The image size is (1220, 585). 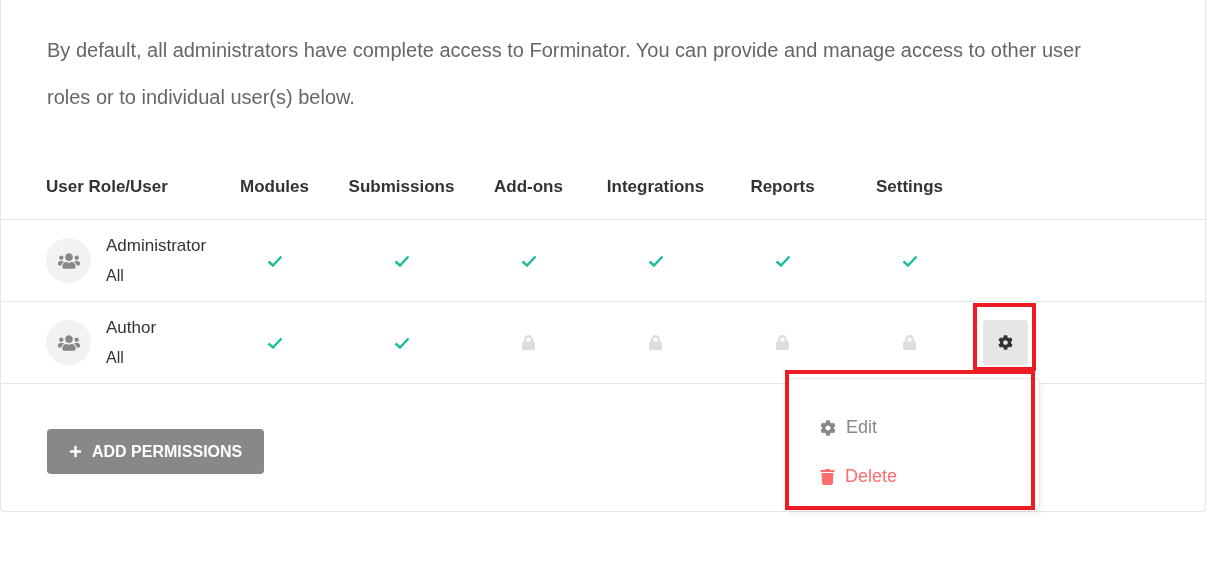 I want to click on column-header: Reports, so click(x=782, y=187).